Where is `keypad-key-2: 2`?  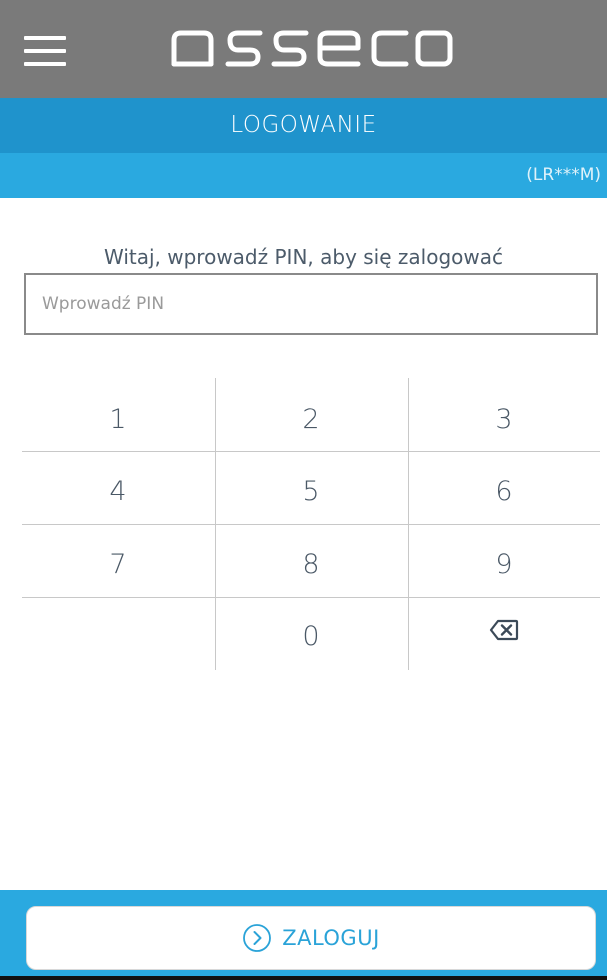
keypad-key-2: 2 is located at coordinates (311, 419).